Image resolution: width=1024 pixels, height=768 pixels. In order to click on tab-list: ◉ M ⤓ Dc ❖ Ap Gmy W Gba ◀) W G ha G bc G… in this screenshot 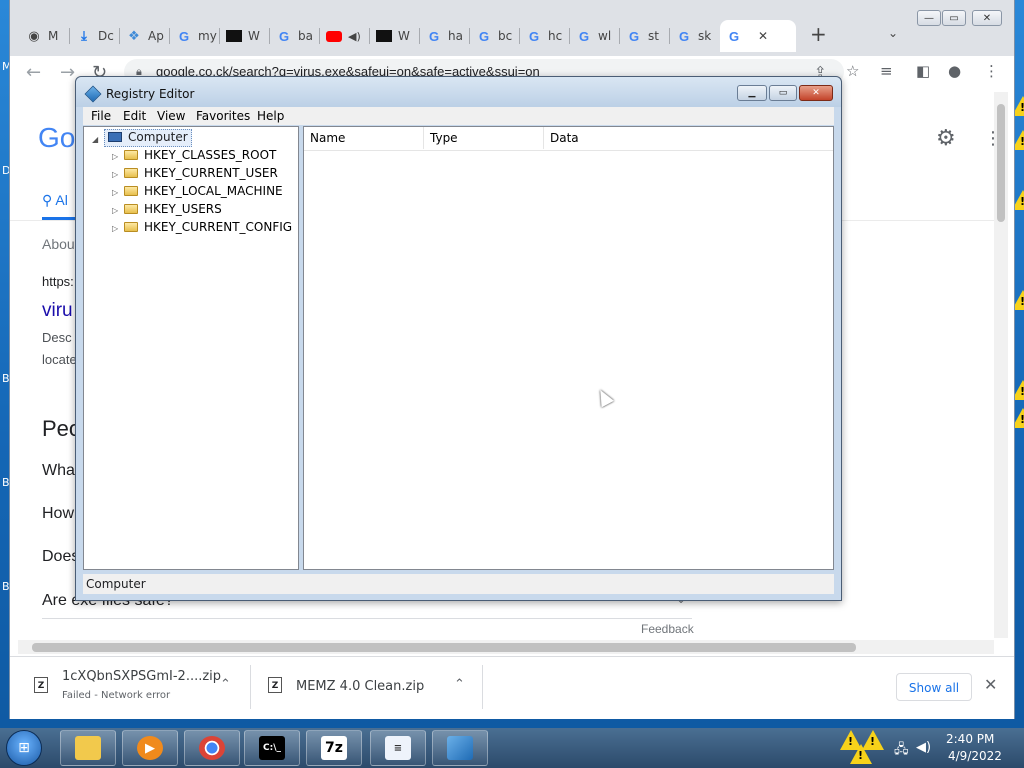, I will do `click(460, 36)`.